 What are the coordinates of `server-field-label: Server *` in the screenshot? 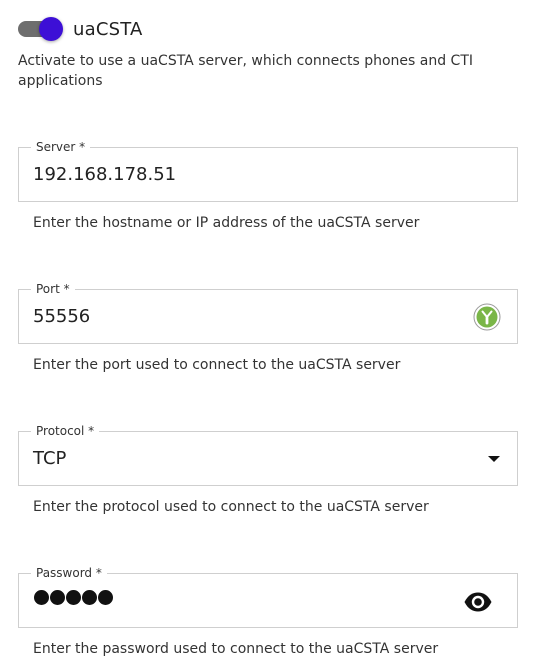 It's located at (61, 147).